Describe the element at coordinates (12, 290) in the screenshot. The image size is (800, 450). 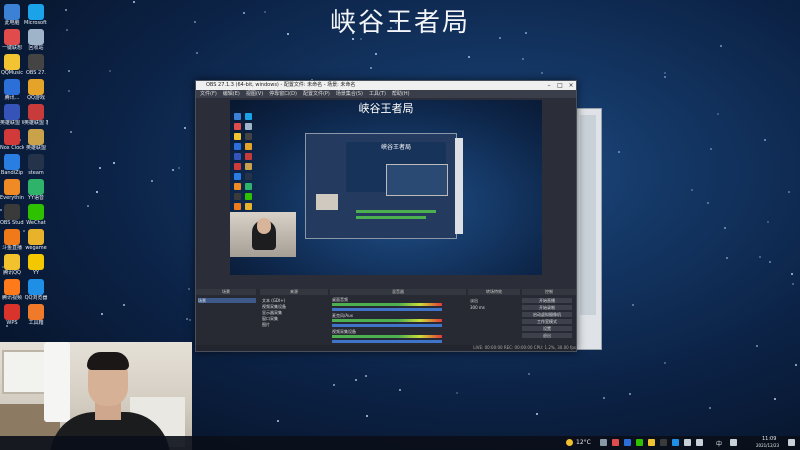
I see `desktop-shortcut: 腾讯视频` at that location.